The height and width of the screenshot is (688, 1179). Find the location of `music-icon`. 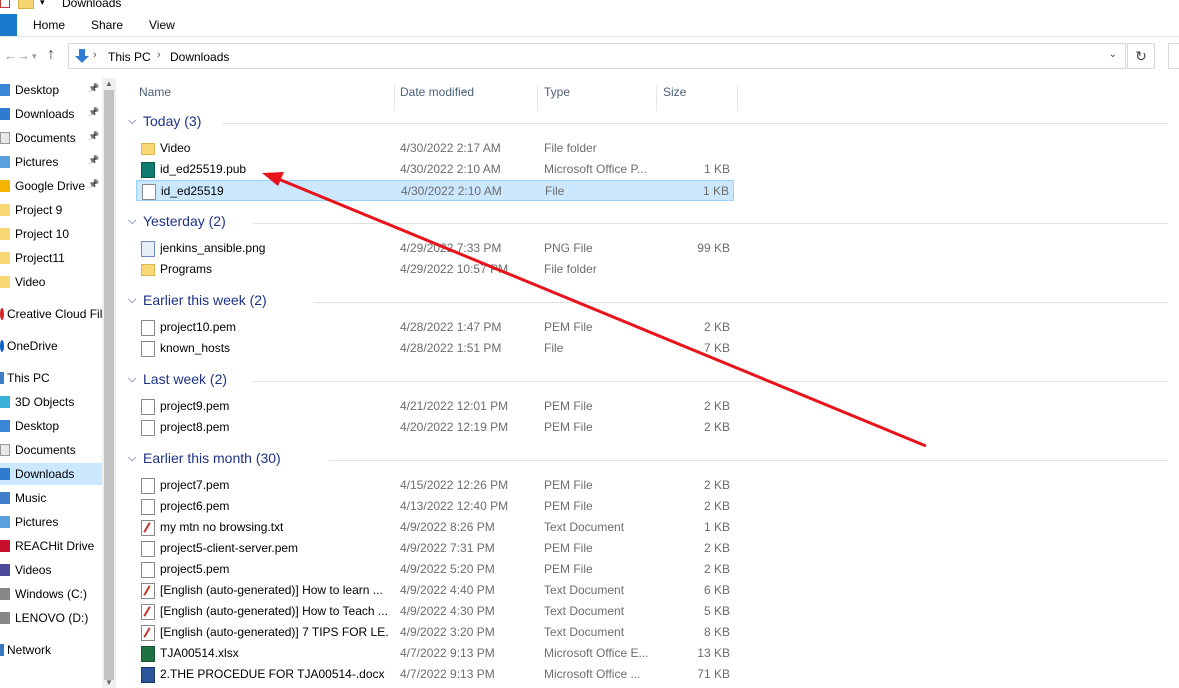

music-icon is located at coordinates (5, 498).